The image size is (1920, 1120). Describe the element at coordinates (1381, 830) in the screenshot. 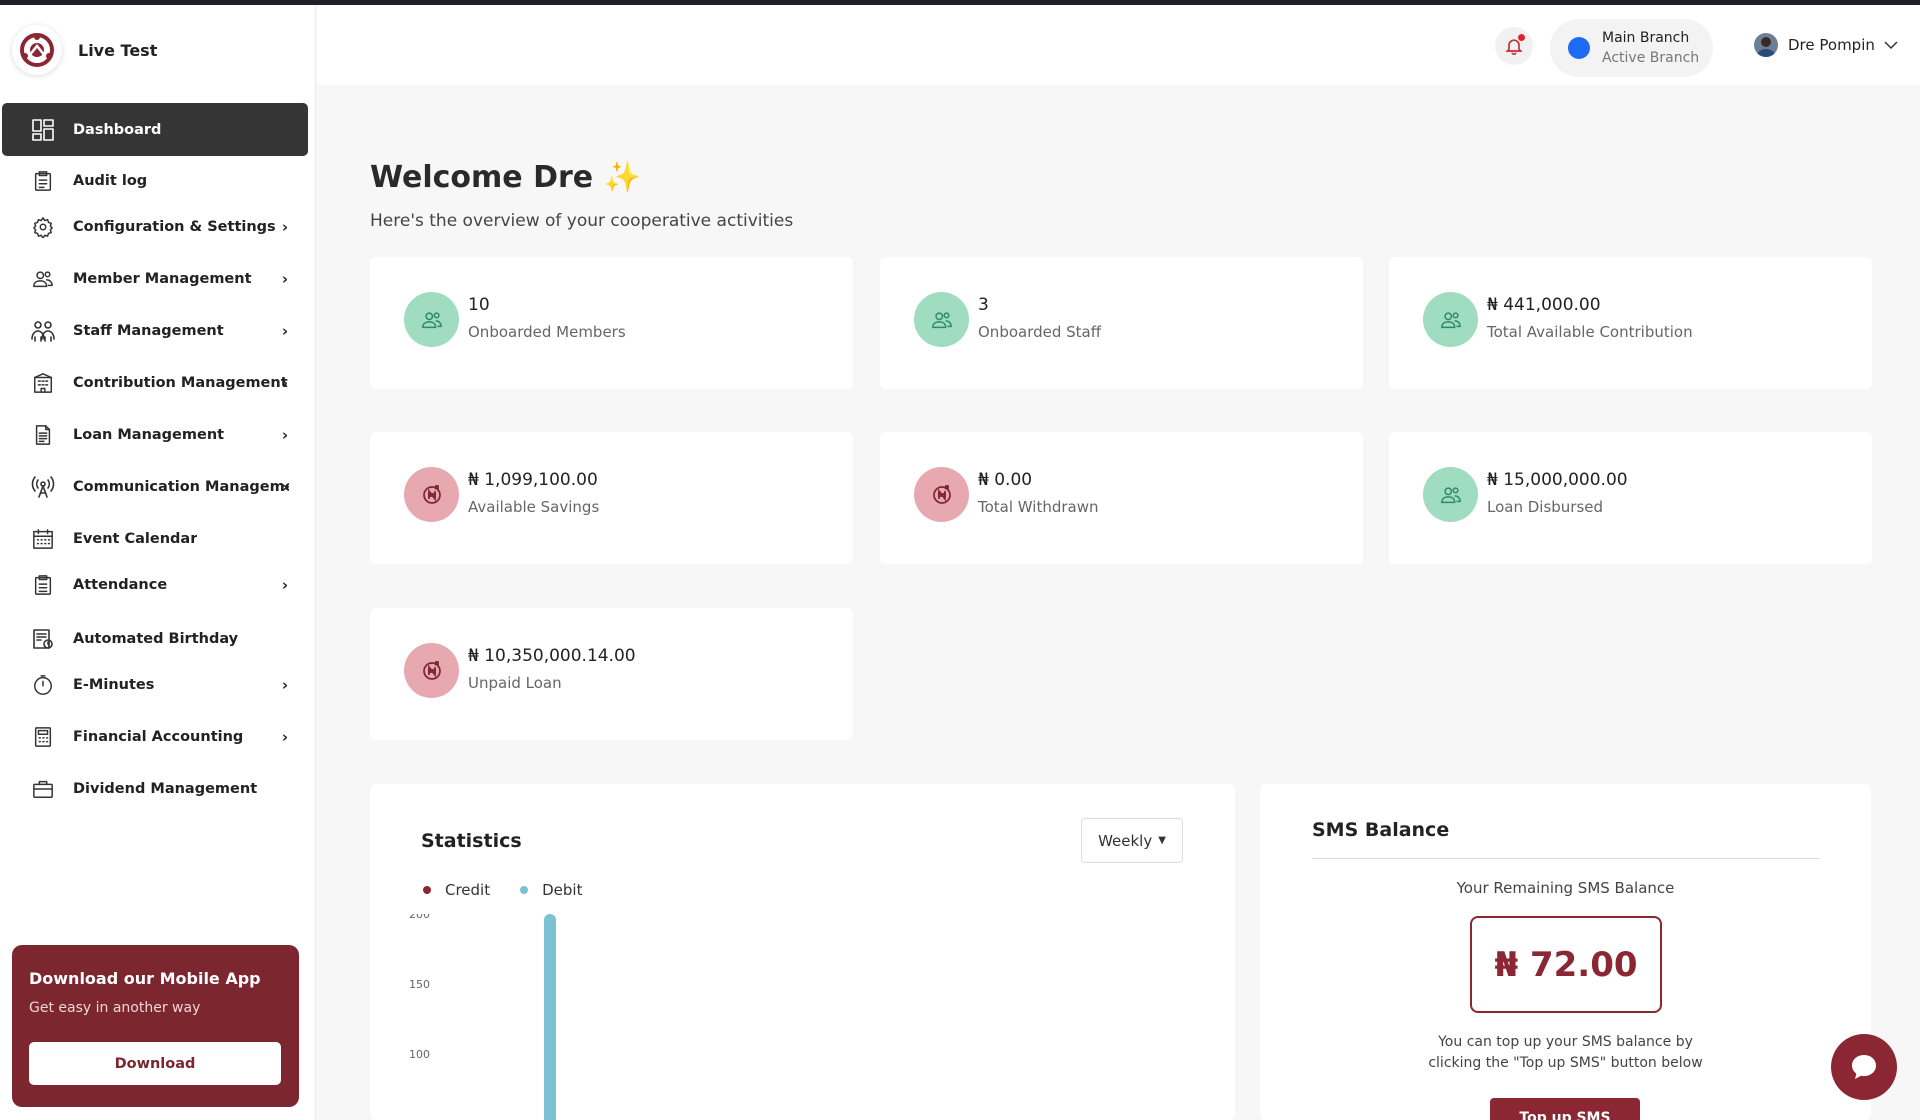

I see `sms-title: SMS Balance` at that location.